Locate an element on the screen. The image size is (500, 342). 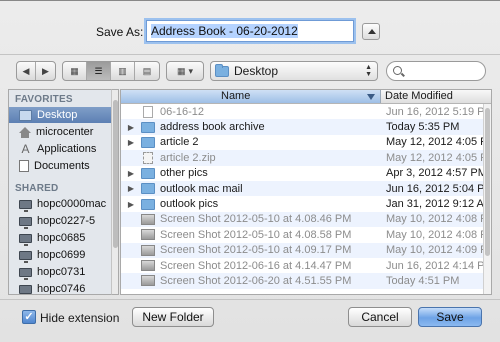
file-name: Screen Shot 2012-06-16 at 4.14.47 PM is located at coordinates (256, 265).